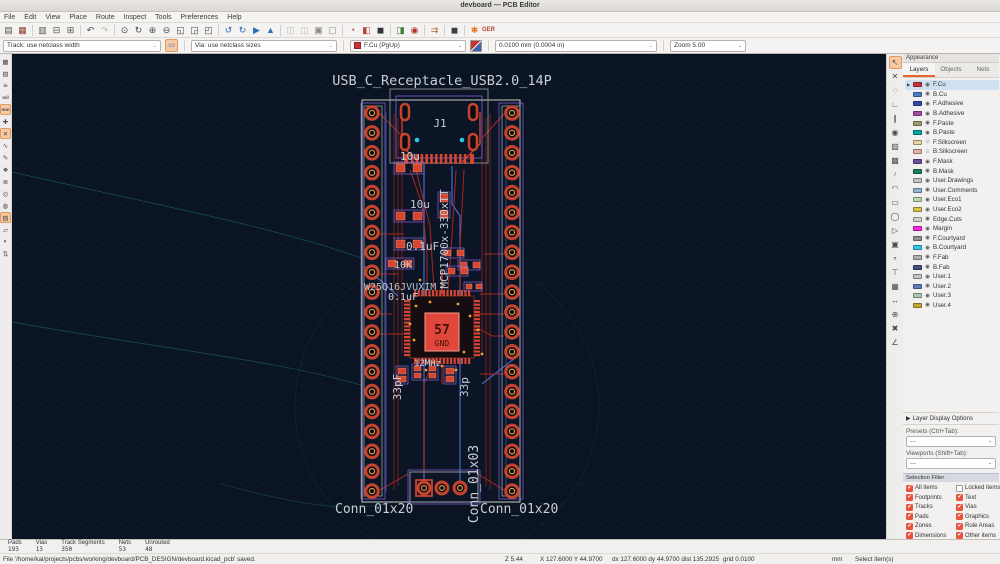 The height and width of the screenshot is (564, 1000). I want to click on update-pcb-from-schematic-icon: ◨, so click(400, 30).